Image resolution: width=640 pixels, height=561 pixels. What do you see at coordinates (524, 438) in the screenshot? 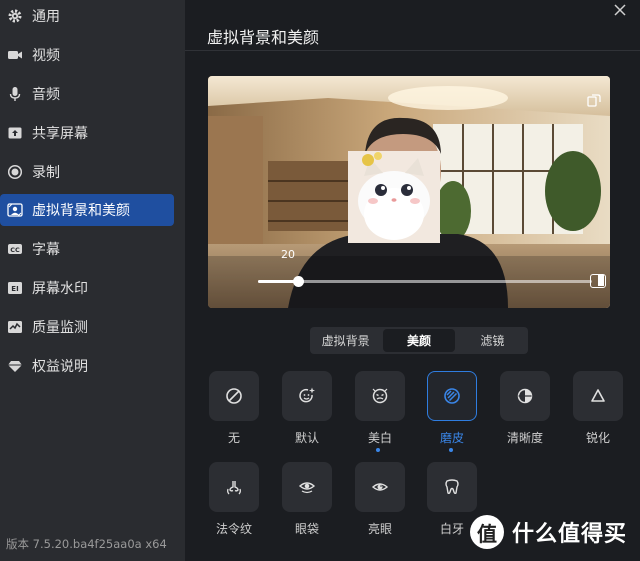
I see `effect-label: 清晰度` at bounding box center [524, 438].